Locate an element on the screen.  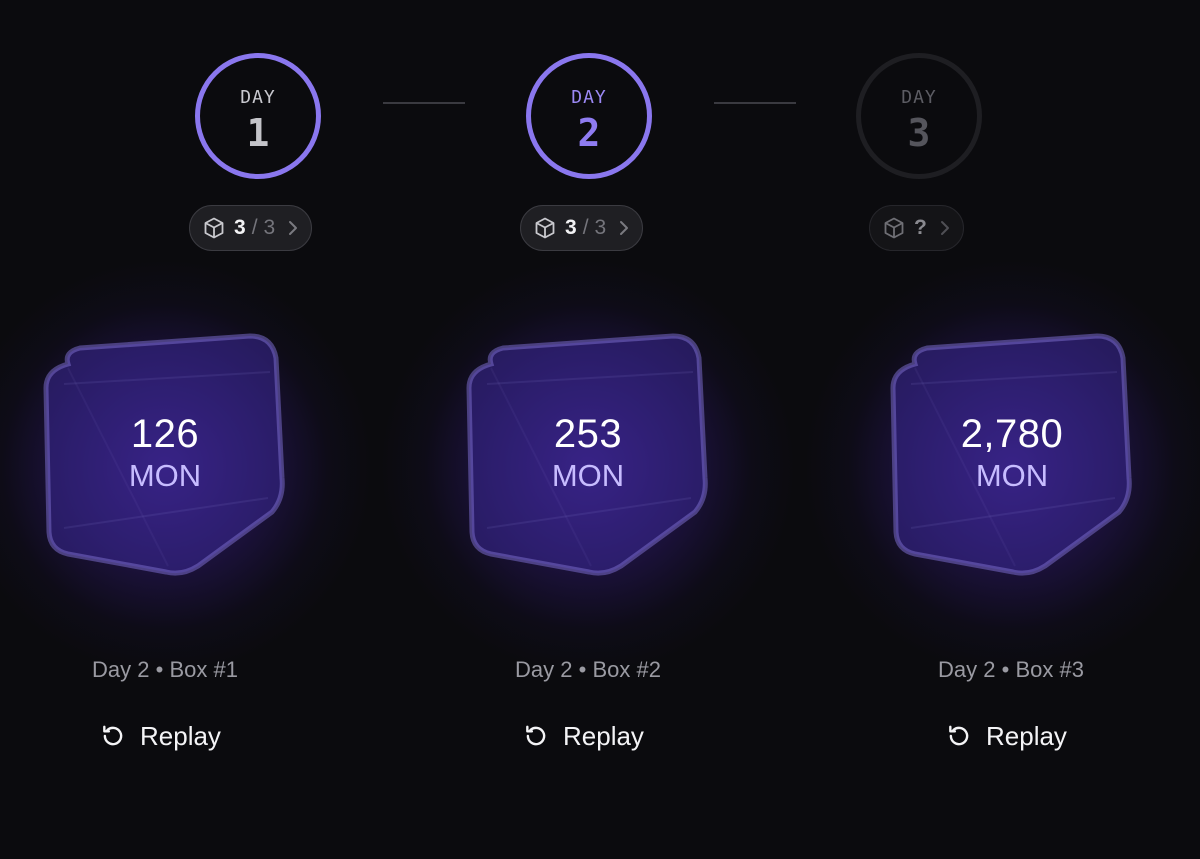
day-1-step: DAY 1 is located at coordinates (258, 116).